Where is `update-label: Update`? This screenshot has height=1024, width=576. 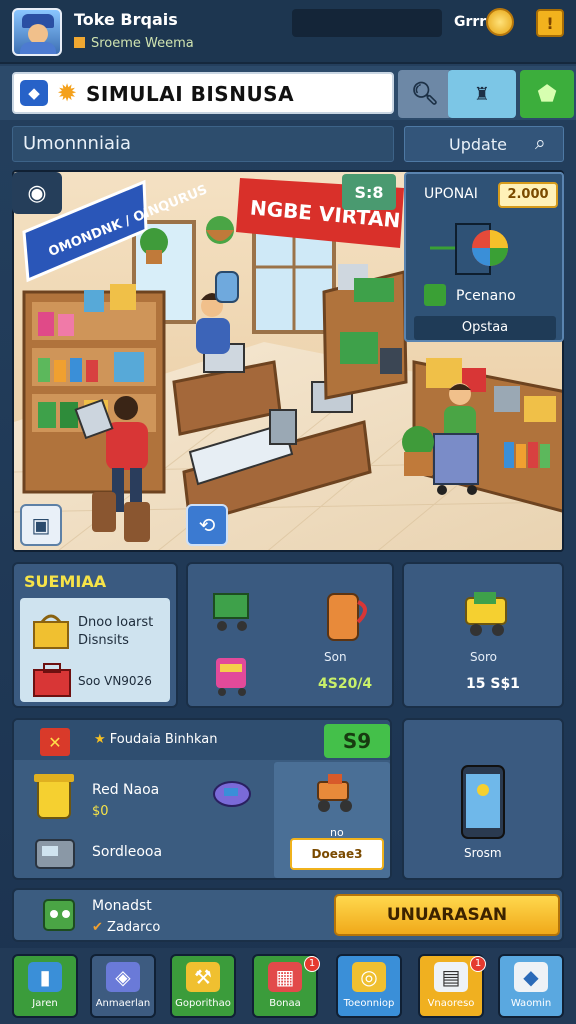 update-label: Update is located at coordinates (478, 144).